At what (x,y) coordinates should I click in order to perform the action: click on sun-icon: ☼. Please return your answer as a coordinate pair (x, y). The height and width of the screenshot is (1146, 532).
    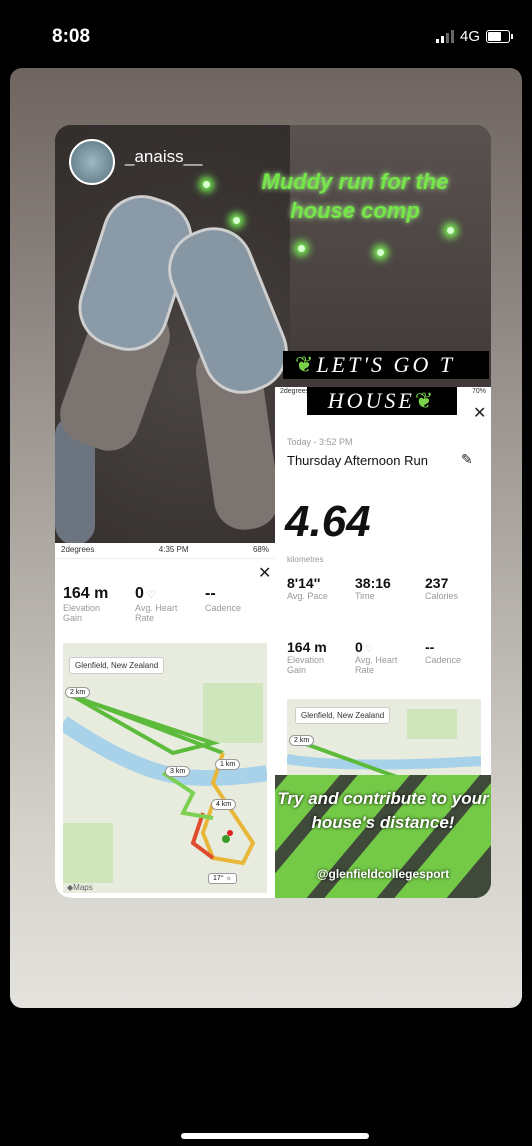
    Looking at the image, I should click on (228, 878).